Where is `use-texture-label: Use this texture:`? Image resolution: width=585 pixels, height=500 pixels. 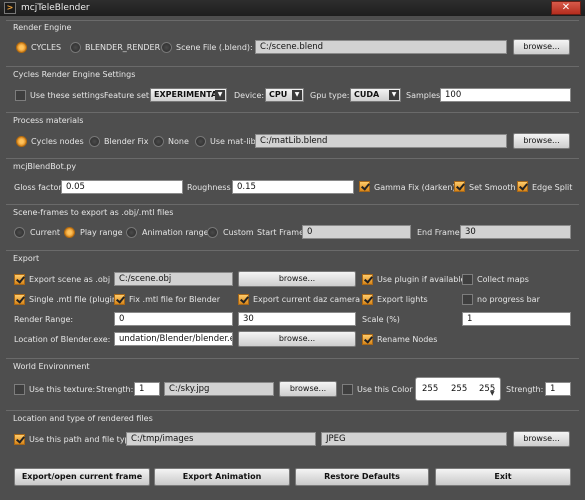
use-texture-label: Use this texture: is located at coordinates (62, 389).